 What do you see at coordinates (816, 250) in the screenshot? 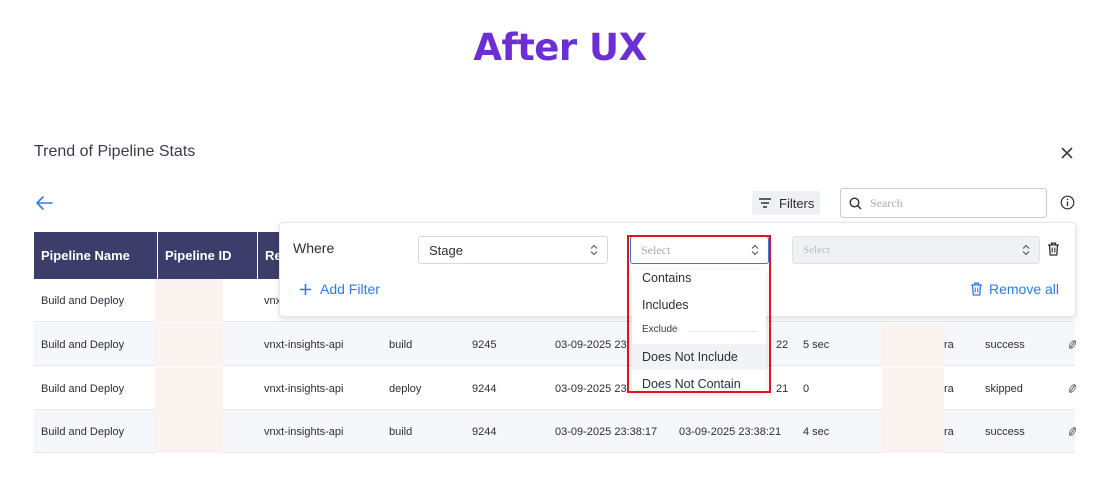
I see `value-select-placeholder: Select` at bounding box center [816, 250].